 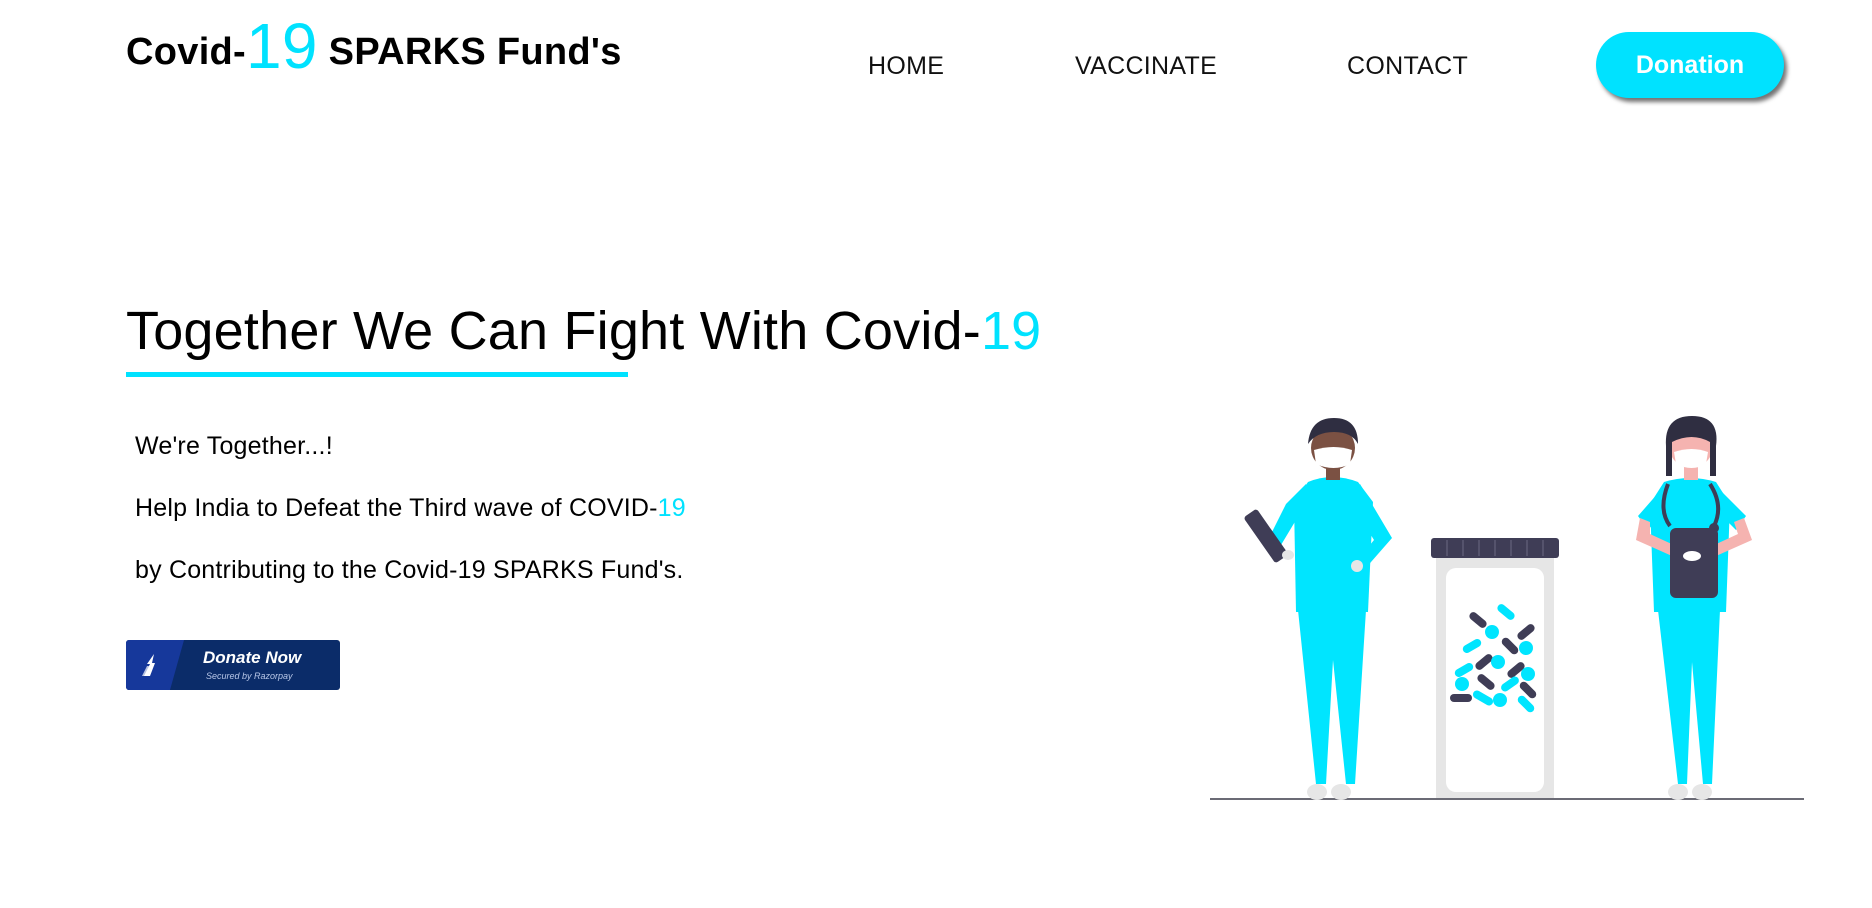 I want to click on razorpay-donate-button: Donate Now Secured by Razorpay, so click(x=233, y=665).